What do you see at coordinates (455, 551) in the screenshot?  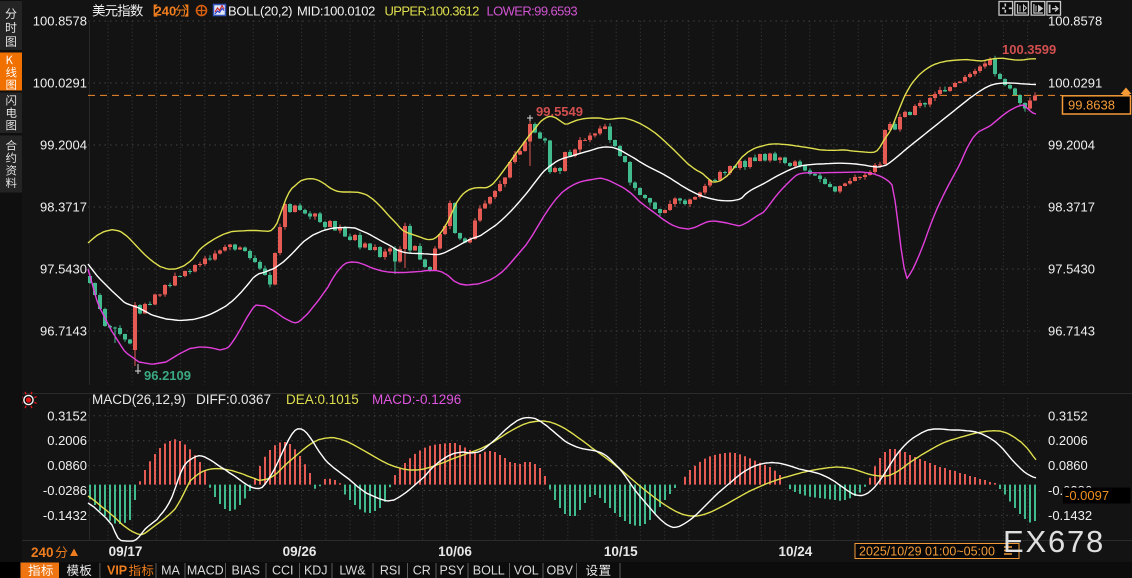 I see `svg-text: 10/06` at bounding box center [455, 551].